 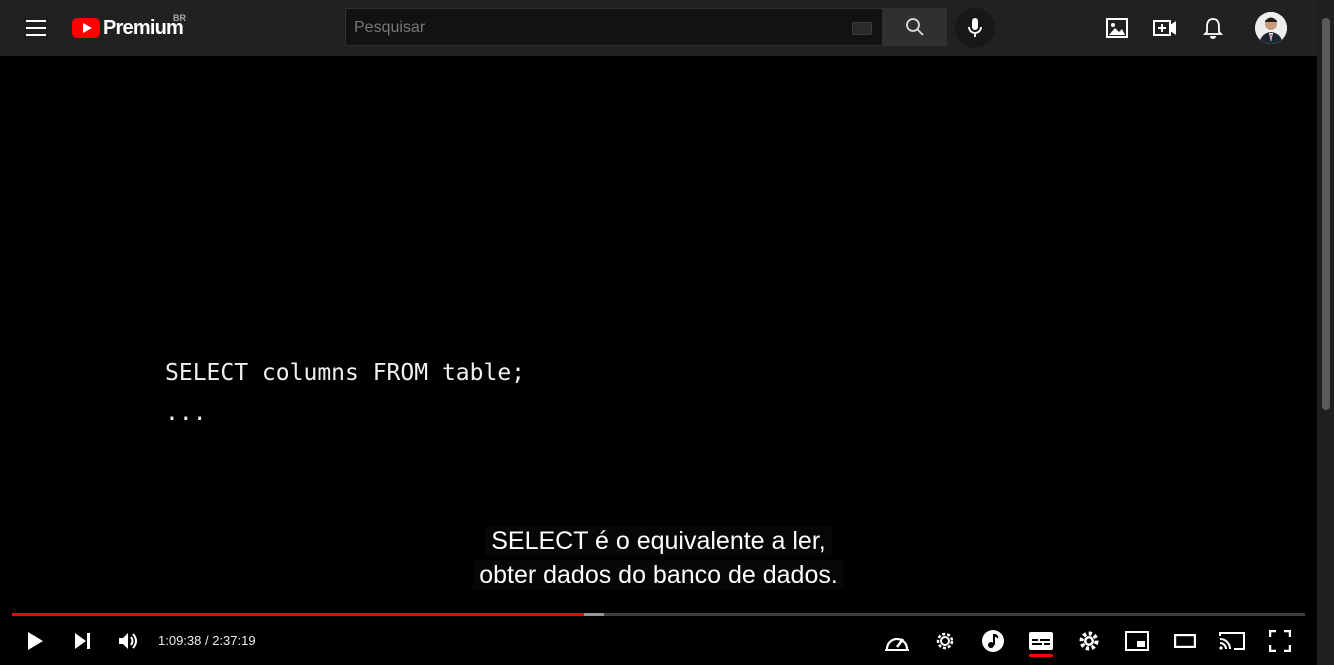 I want to click on next-icon, so click(x=82, y=641).